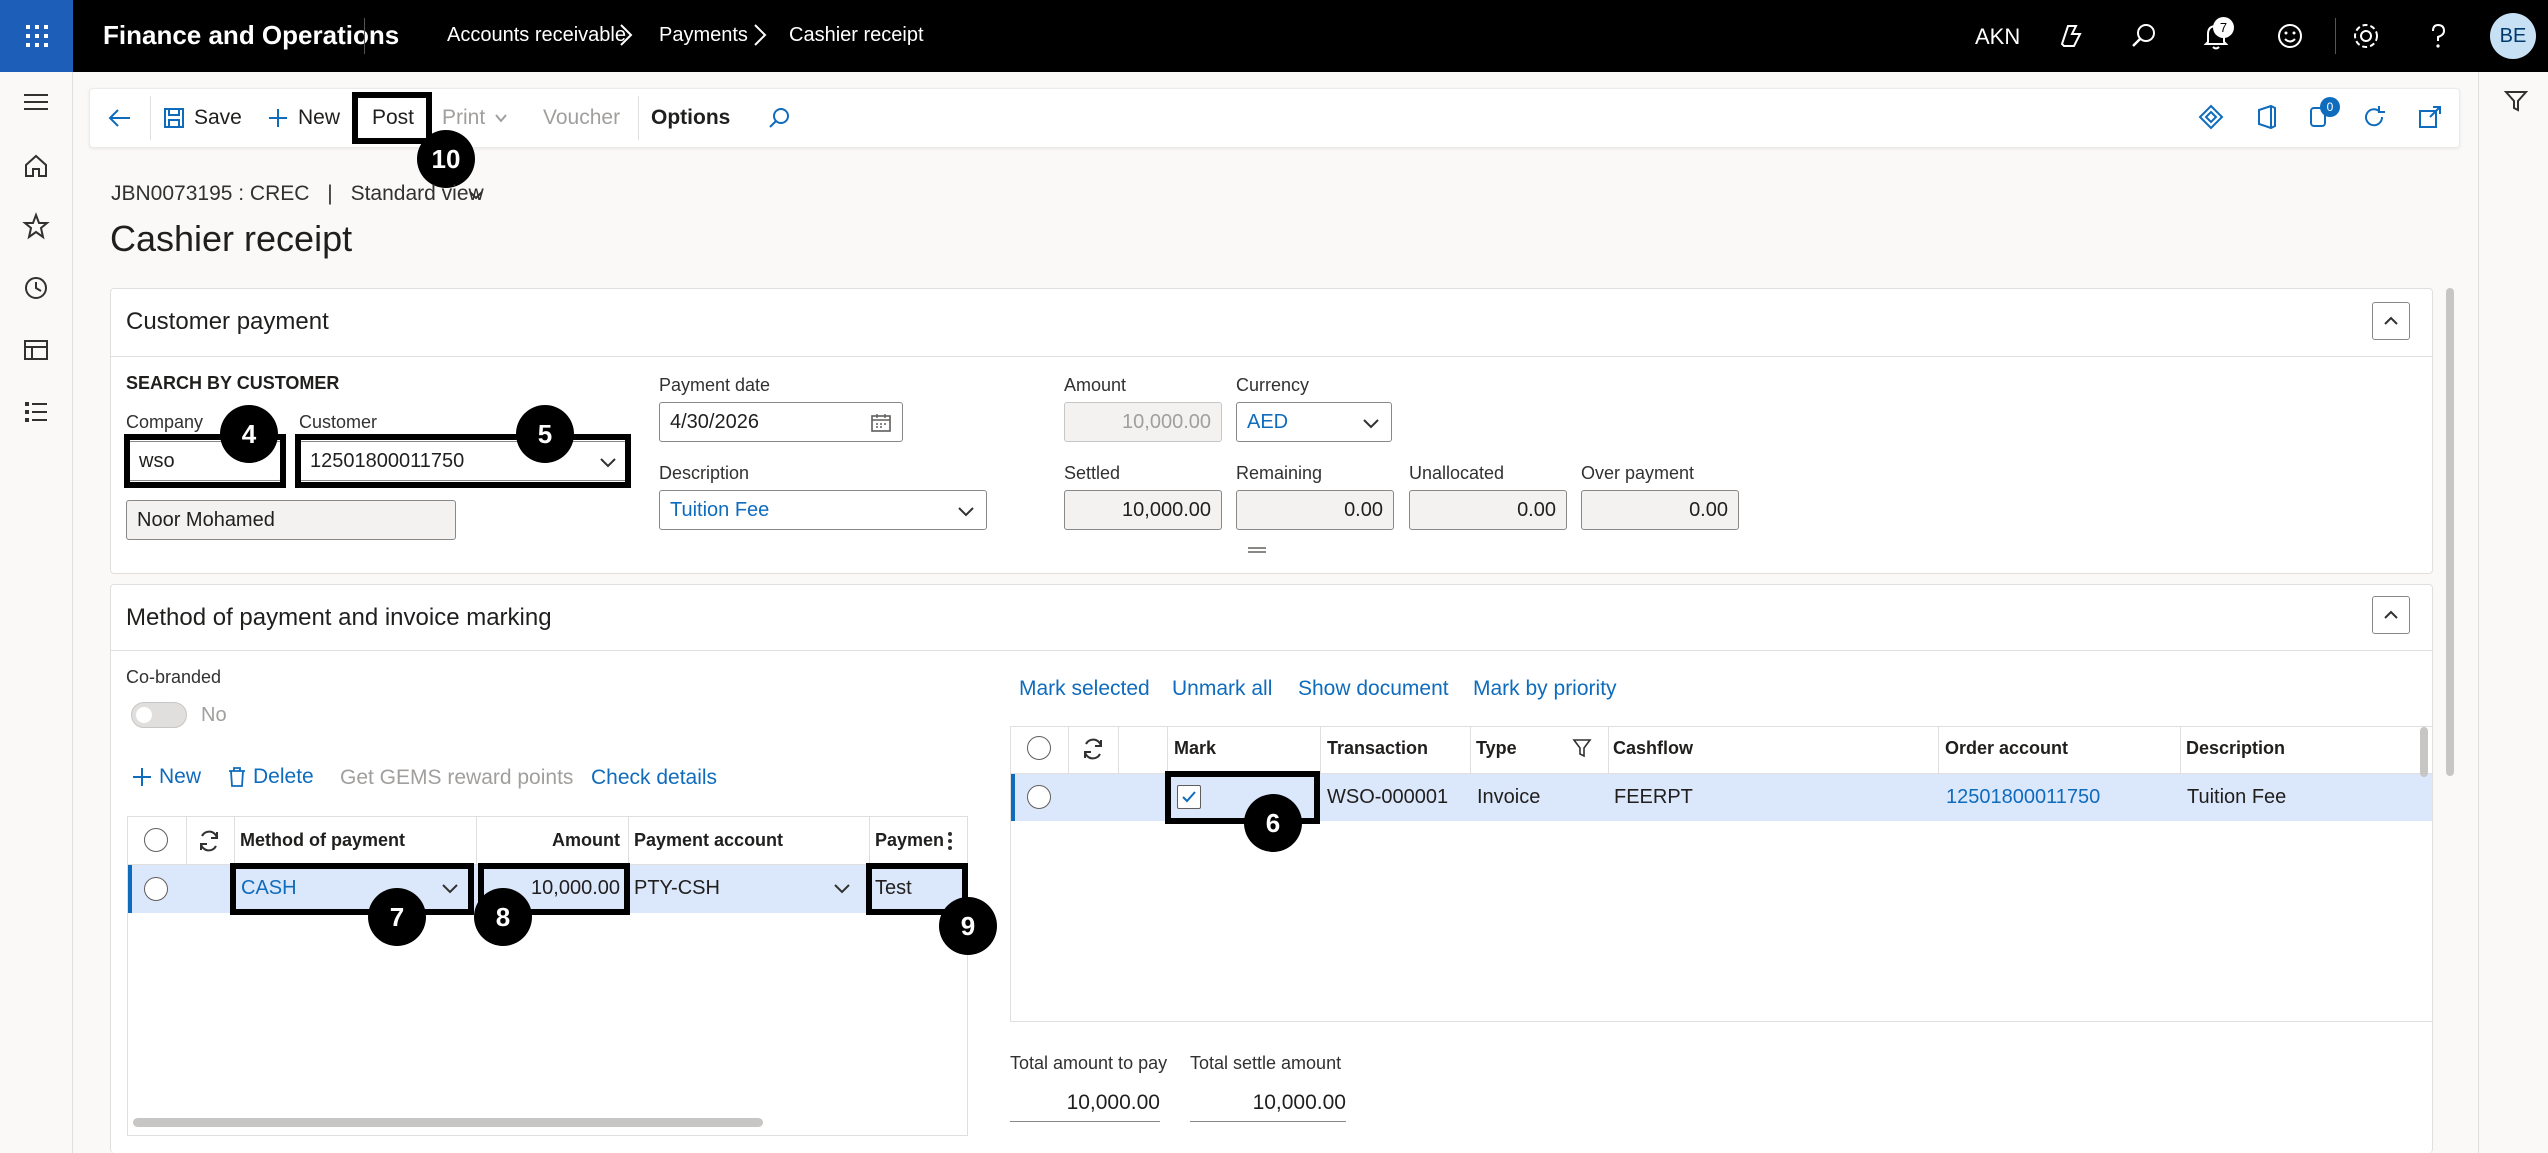 This screenshot has width=2548, height=1153. Describe the element at coordinates (856, 35) in the screenshot. I see `breadcrumb-cashier-receipt: Cashier receipt` at that location.